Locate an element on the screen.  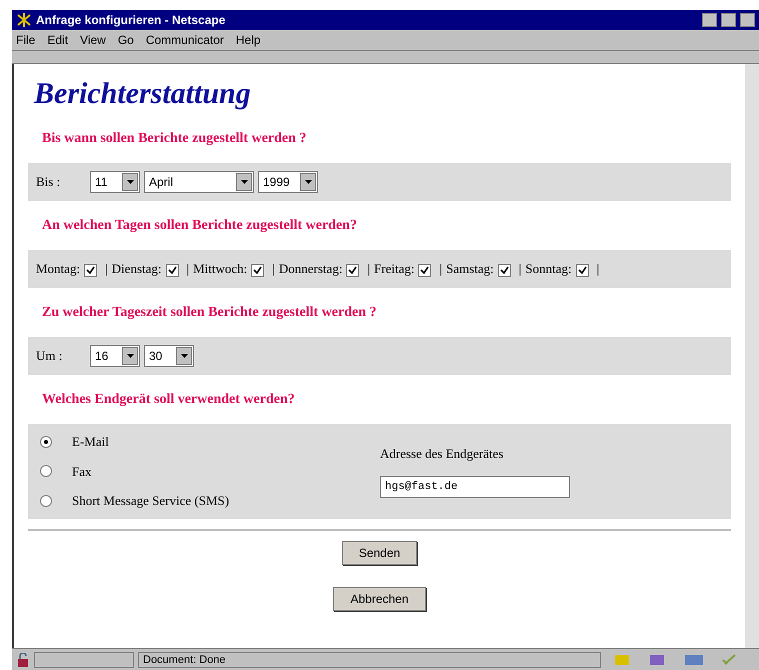
dropdown: 11 is located at coordinates (115, 182).